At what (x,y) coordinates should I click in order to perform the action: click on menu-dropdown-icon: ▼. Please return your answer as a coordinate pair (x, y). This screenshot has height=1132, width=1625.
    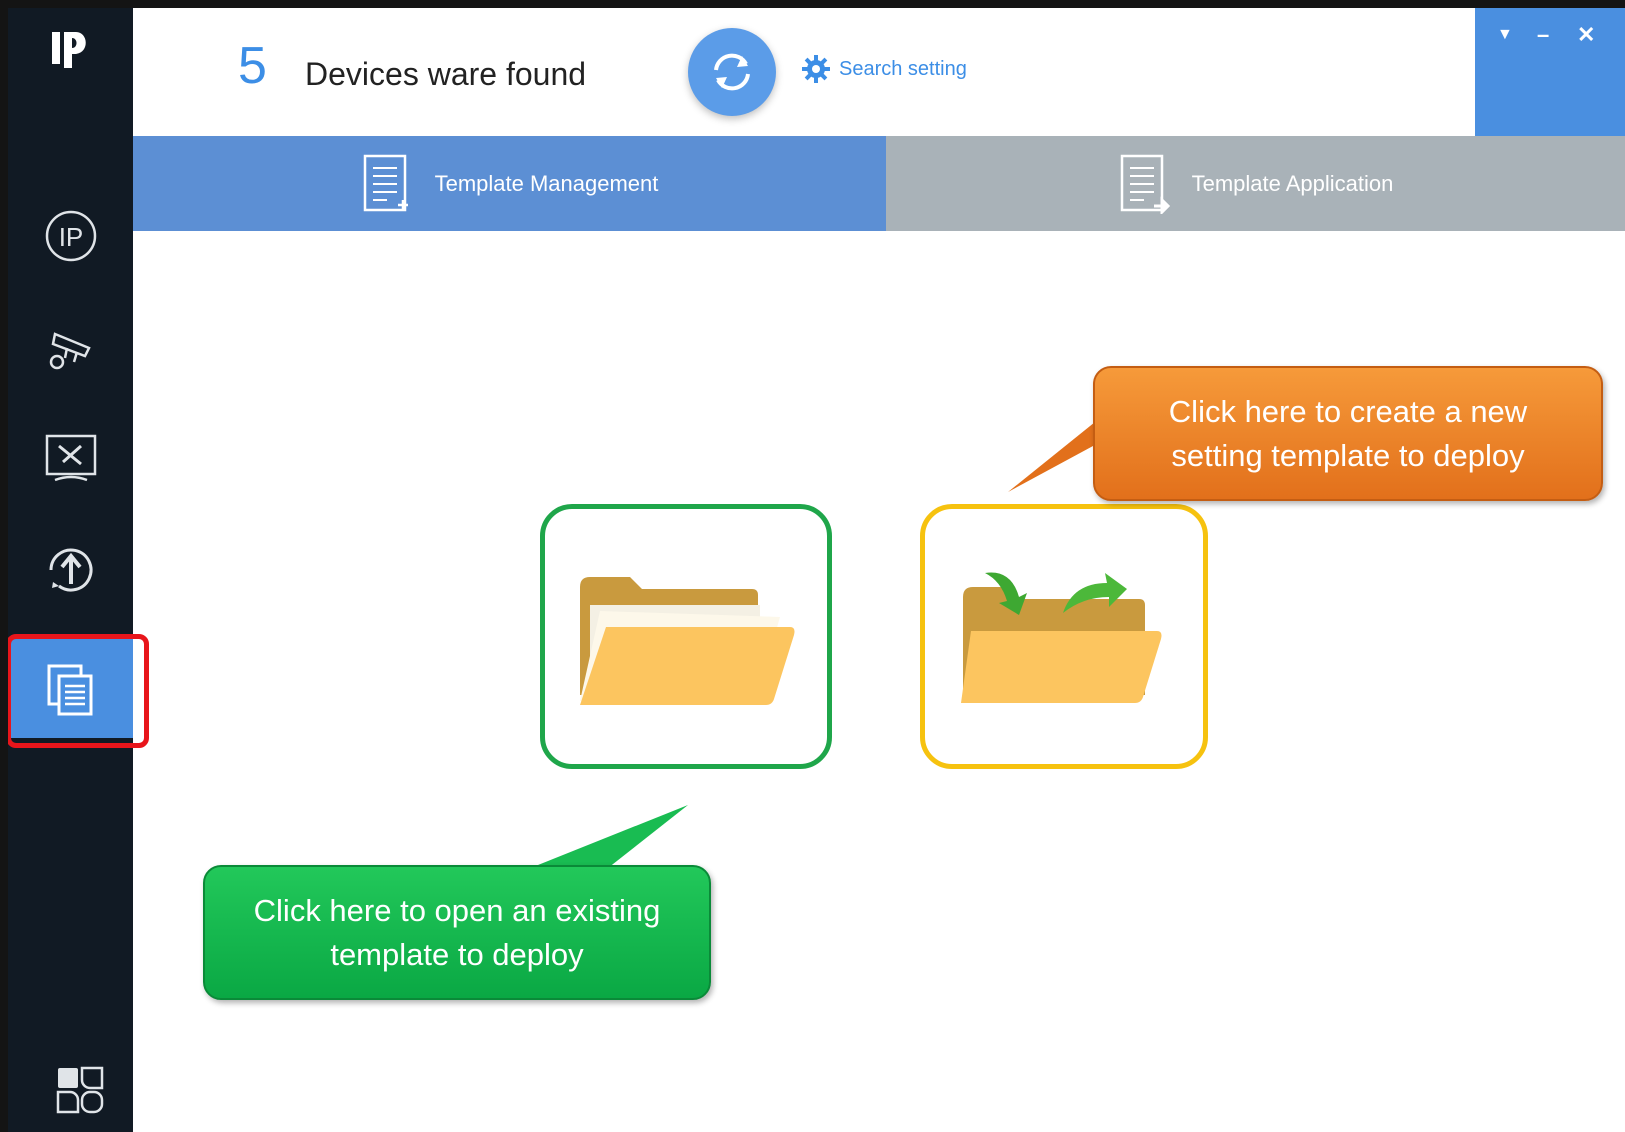
    Looking at the image, I should click on (1505, 35).